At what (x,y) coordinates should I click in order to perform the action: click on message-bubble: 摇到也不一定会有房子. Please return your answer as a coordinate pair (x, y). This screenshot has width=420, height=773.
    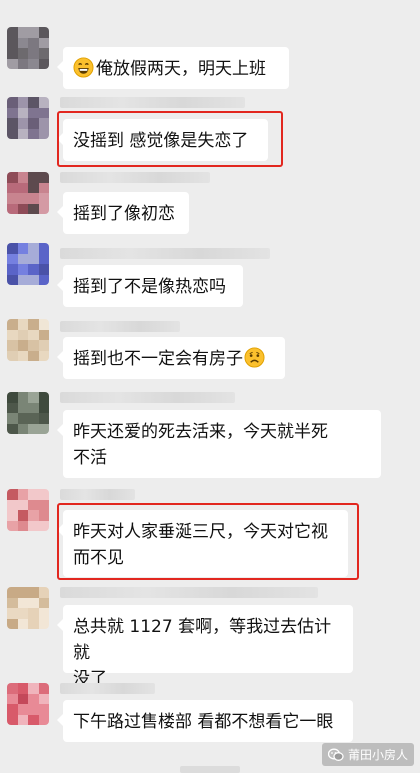
    Looking at the image, I should click on (171, 358).